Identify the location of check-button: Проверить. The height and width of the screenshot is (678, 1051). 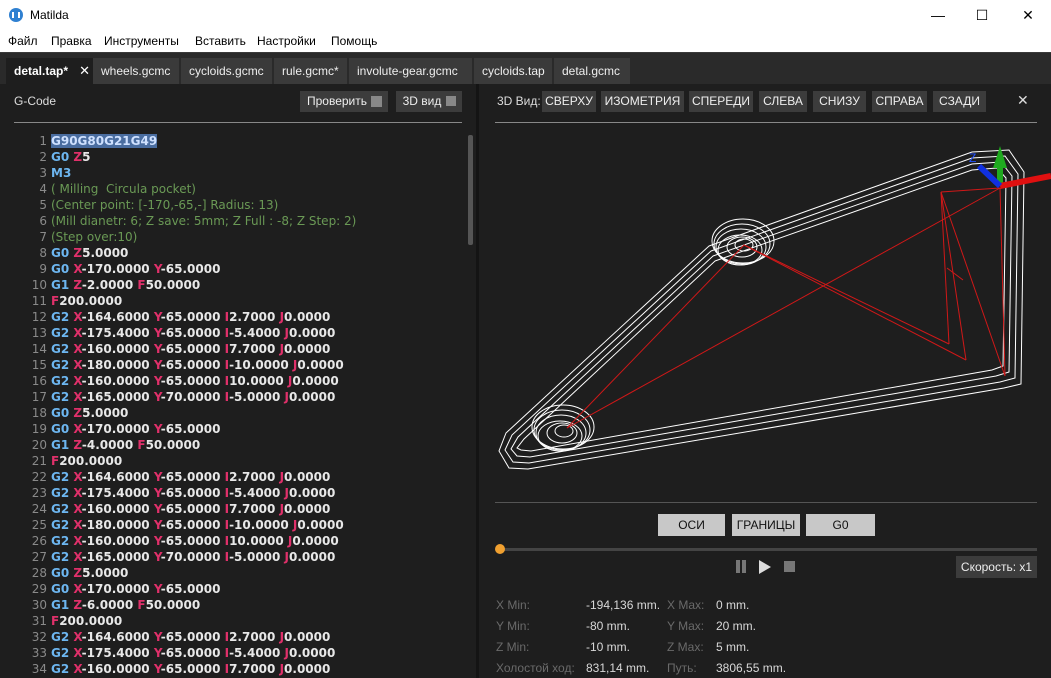
(344, 101).